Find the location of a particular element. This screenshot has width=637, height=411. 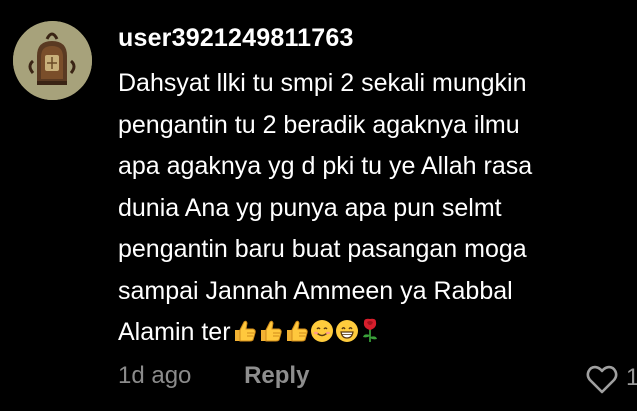

avatar is located at coordinates (52, 60).